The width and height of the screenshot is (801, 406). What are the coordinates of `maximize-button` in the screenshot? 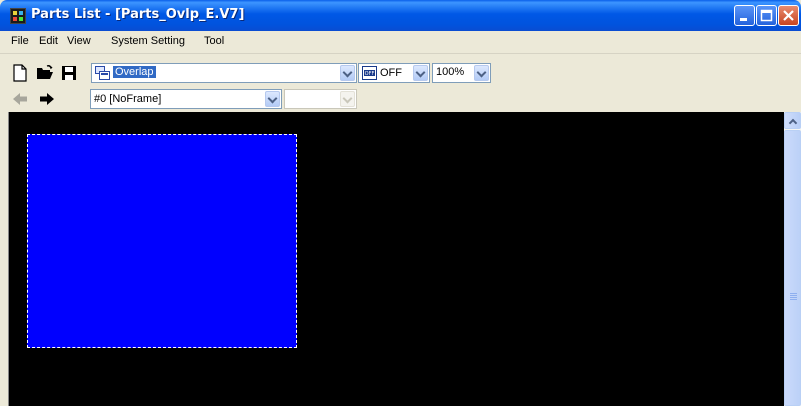 It's located at (766, 15).